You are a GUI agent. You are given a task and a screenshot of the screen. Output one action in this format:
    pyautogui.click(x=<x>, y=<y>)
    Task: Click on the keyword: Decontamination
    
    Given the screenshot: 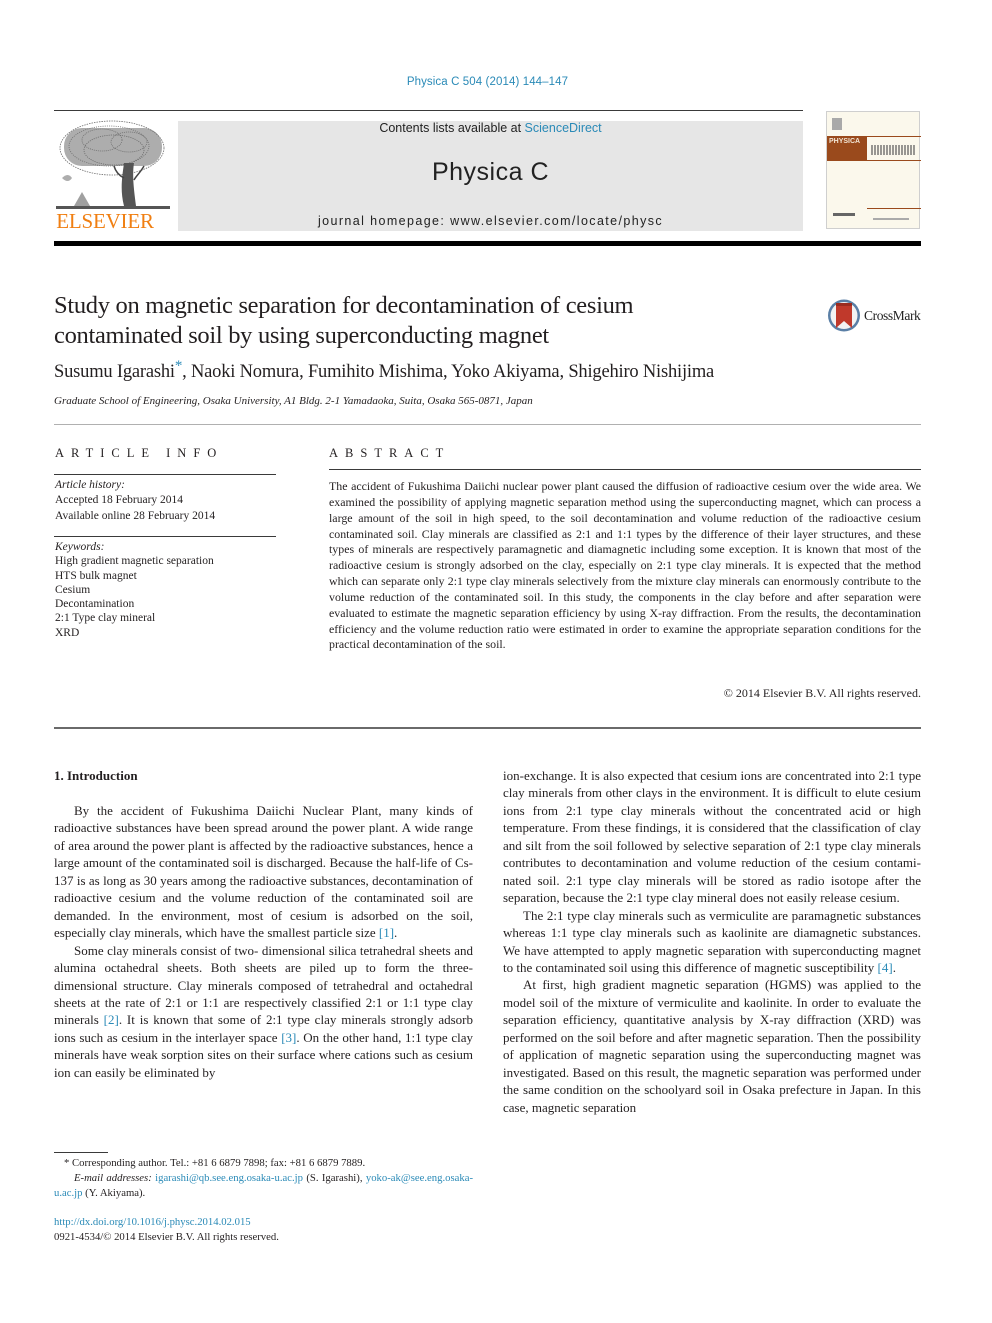 What is the action you would take?
    pyautogui.click(x=95, y=604)
    